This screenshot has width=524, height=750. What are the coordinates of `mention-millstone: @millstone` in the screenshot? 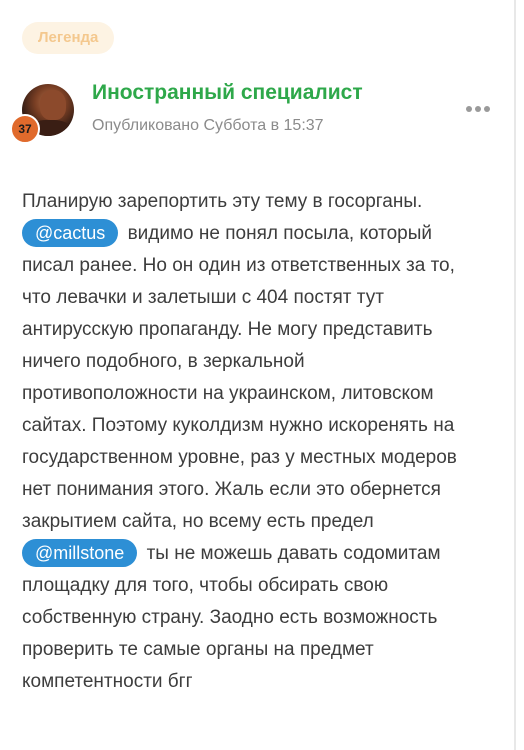 It's located at (80, 553).